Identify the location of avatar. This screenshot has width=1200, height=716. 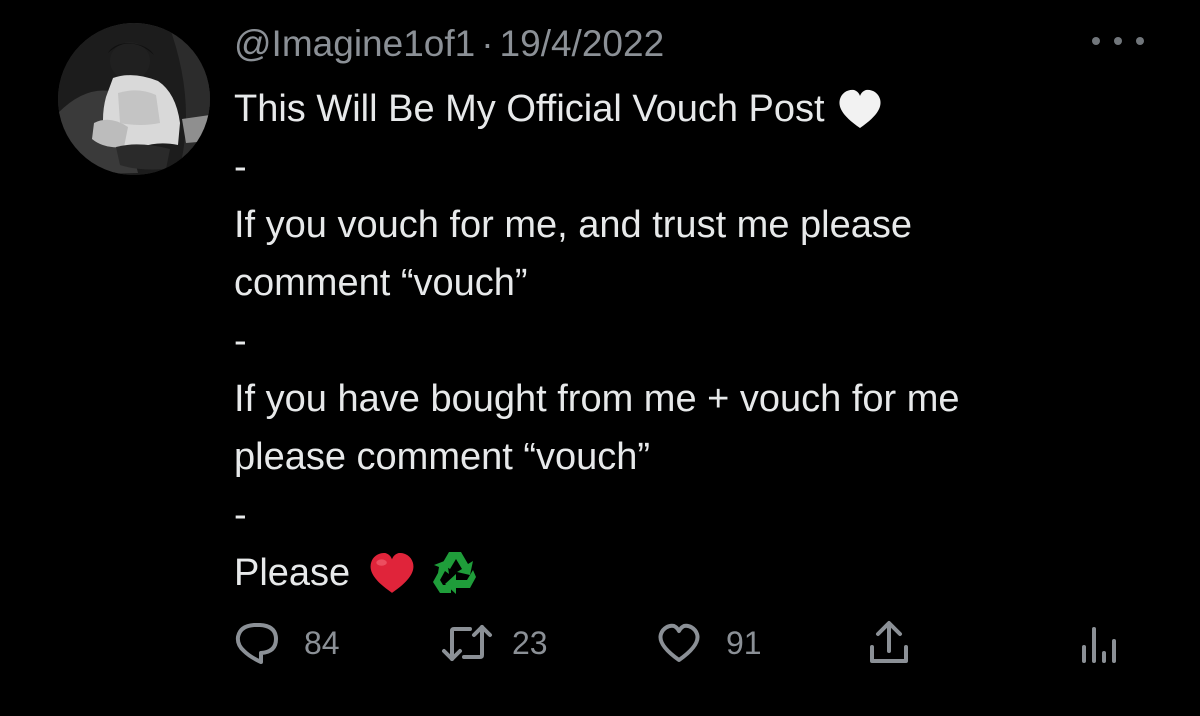
(134, 99).